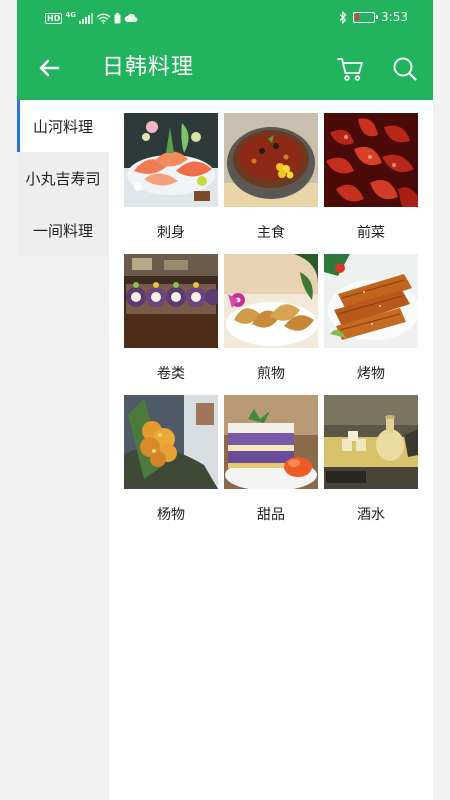 The height and width of the screenshot is (800, 450). I want to click on status-time: 3:53, so click(394, 17).